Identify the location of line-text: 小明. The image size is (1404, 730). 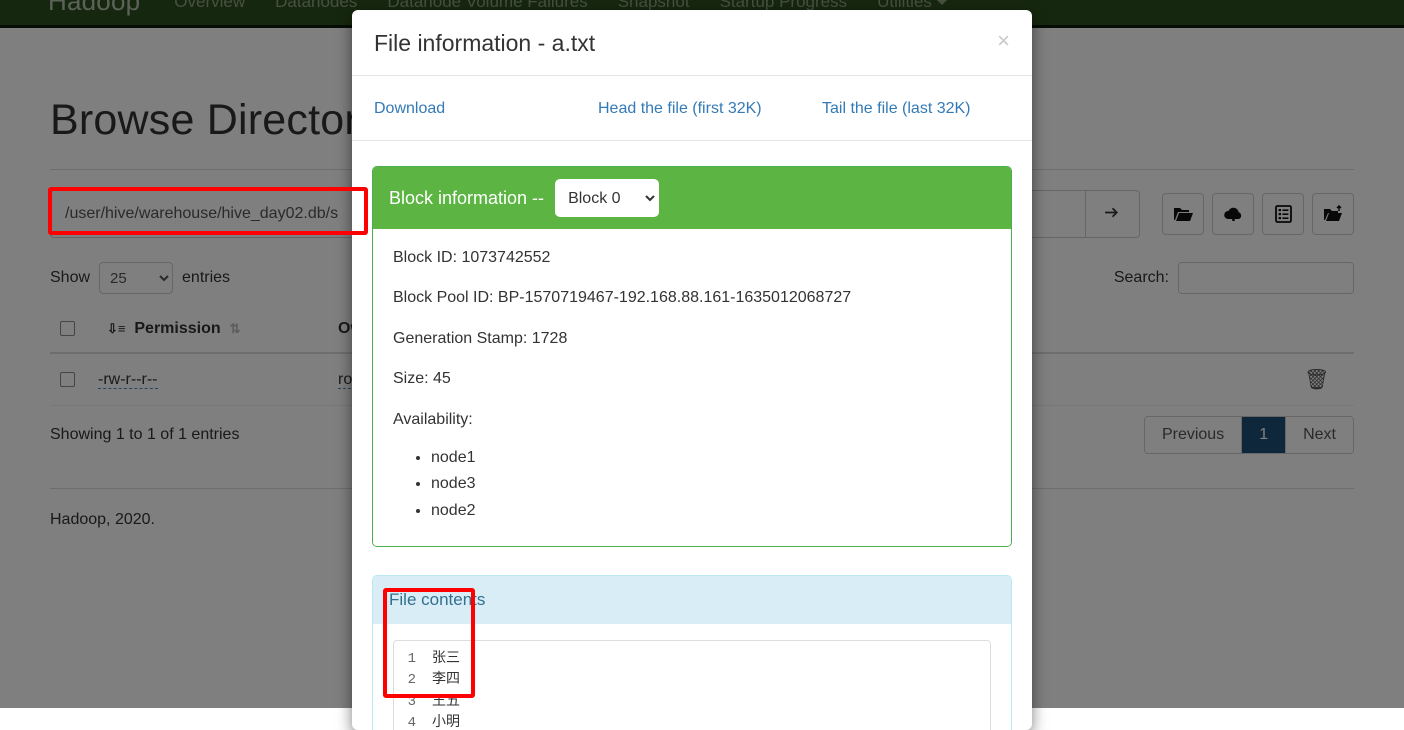
(446, 721).